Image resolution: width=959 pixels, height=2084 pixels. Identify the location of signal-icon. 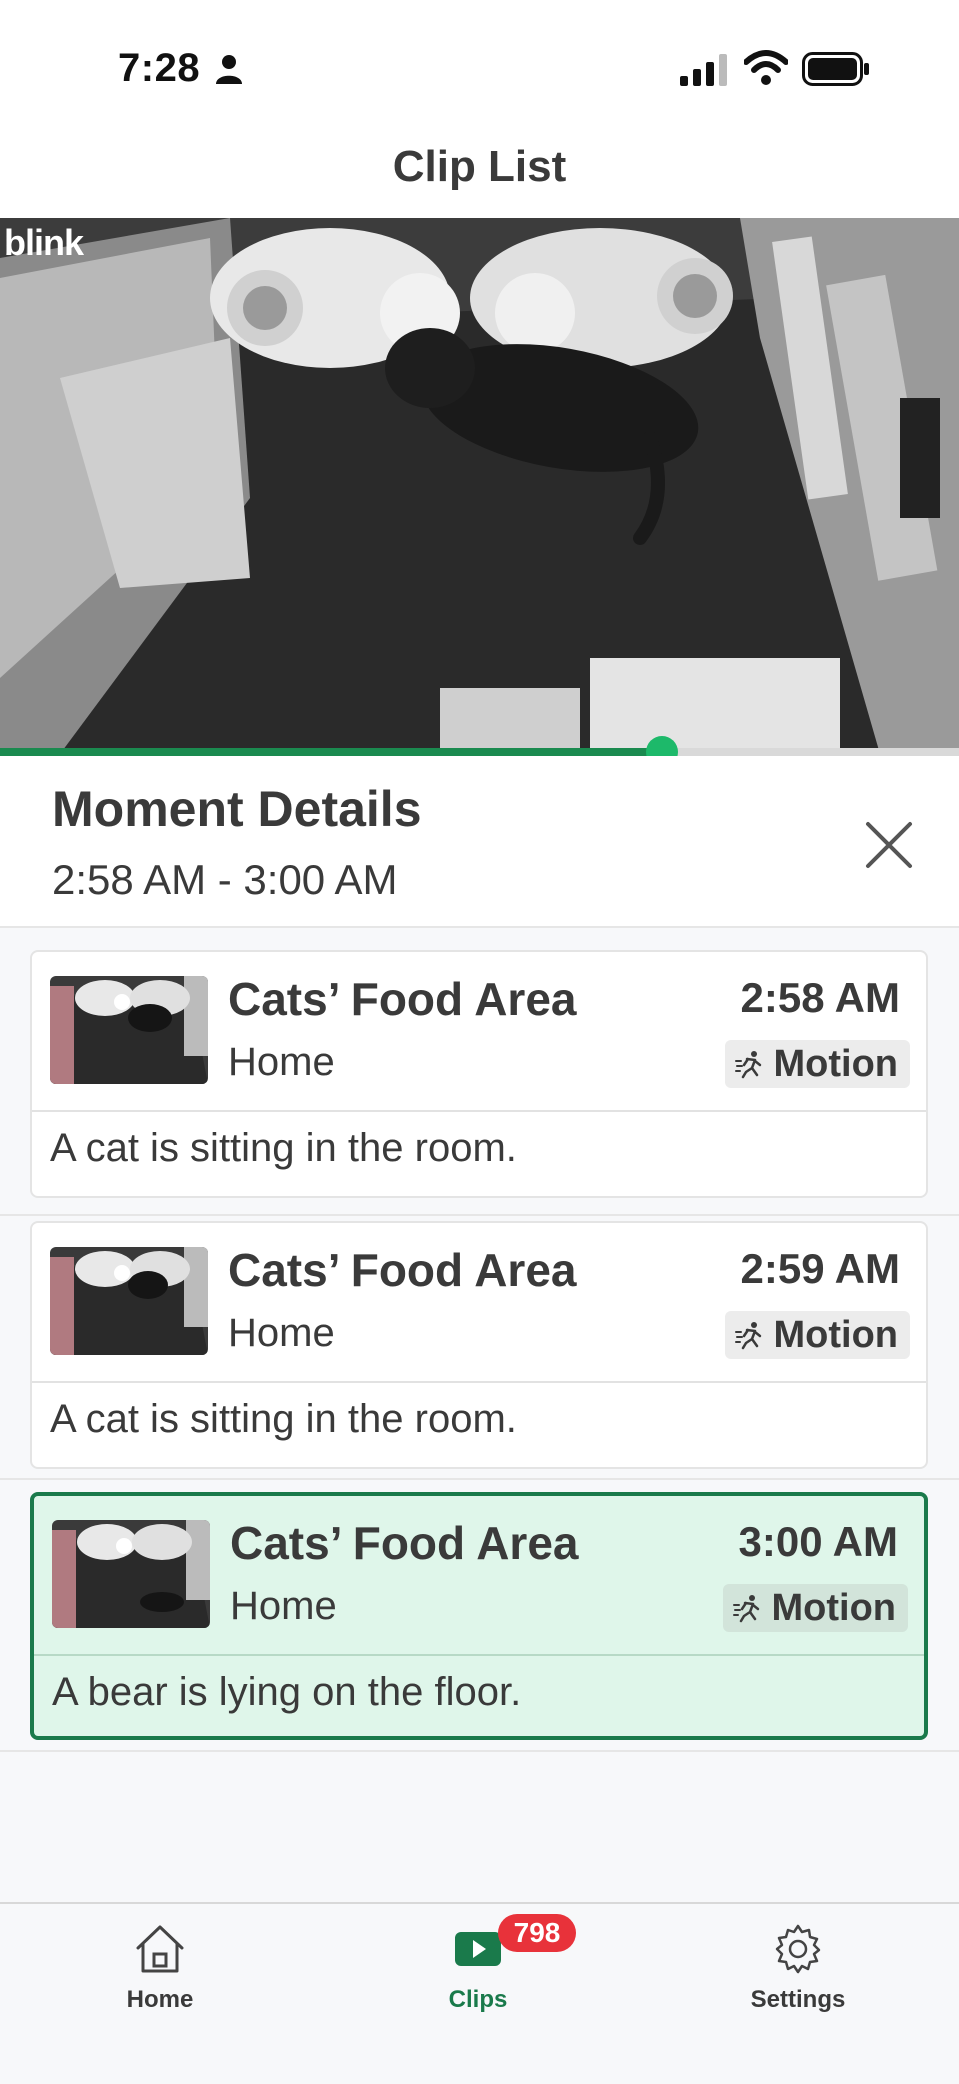
(703, 70).